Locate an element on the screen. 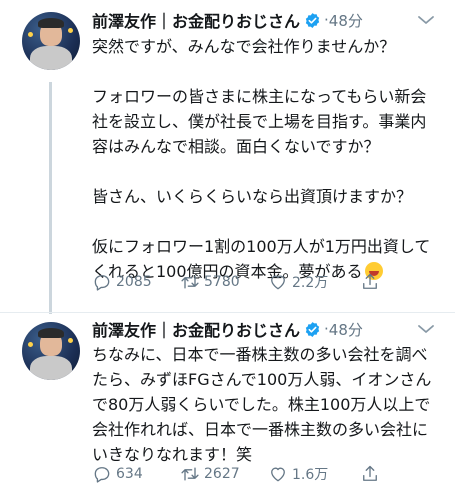 The width and height of the screenshot is (455, 500). reply-button: 634 is located at coordinates (117, 474).